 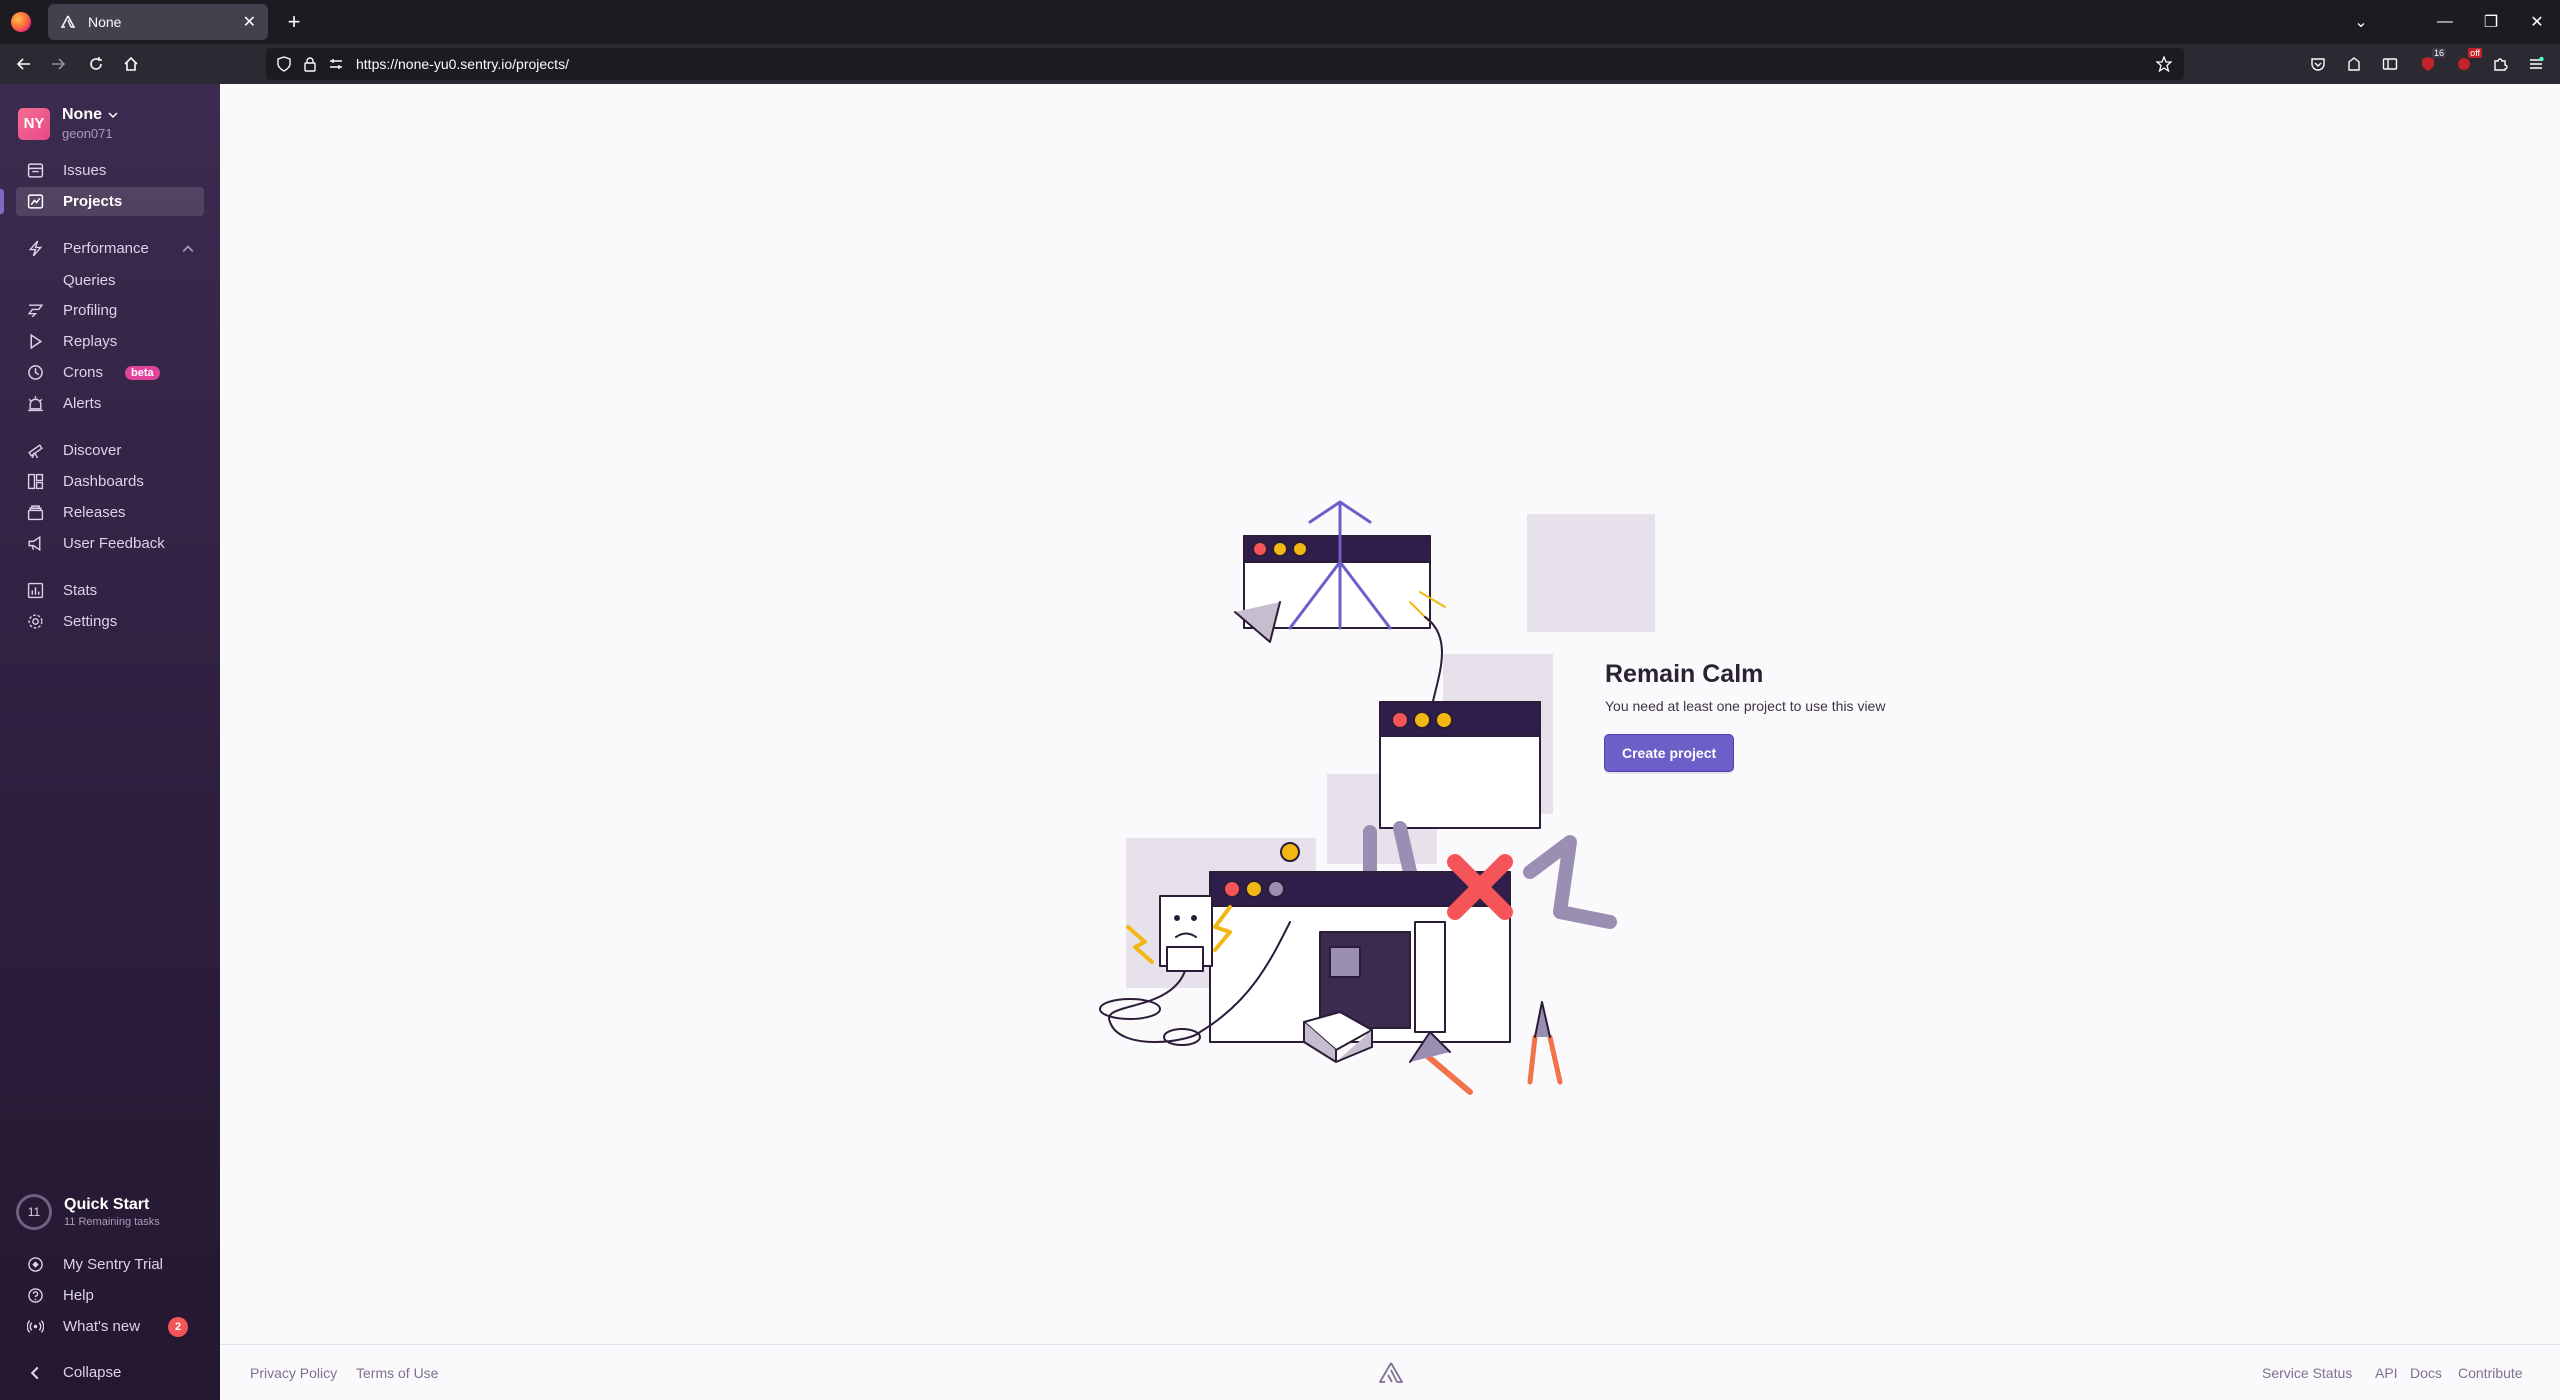 What do you see at coordinates (90, 341) in the screenshot?
I see `sidebar-item-label: Replays` at bounding box center [90, 341].